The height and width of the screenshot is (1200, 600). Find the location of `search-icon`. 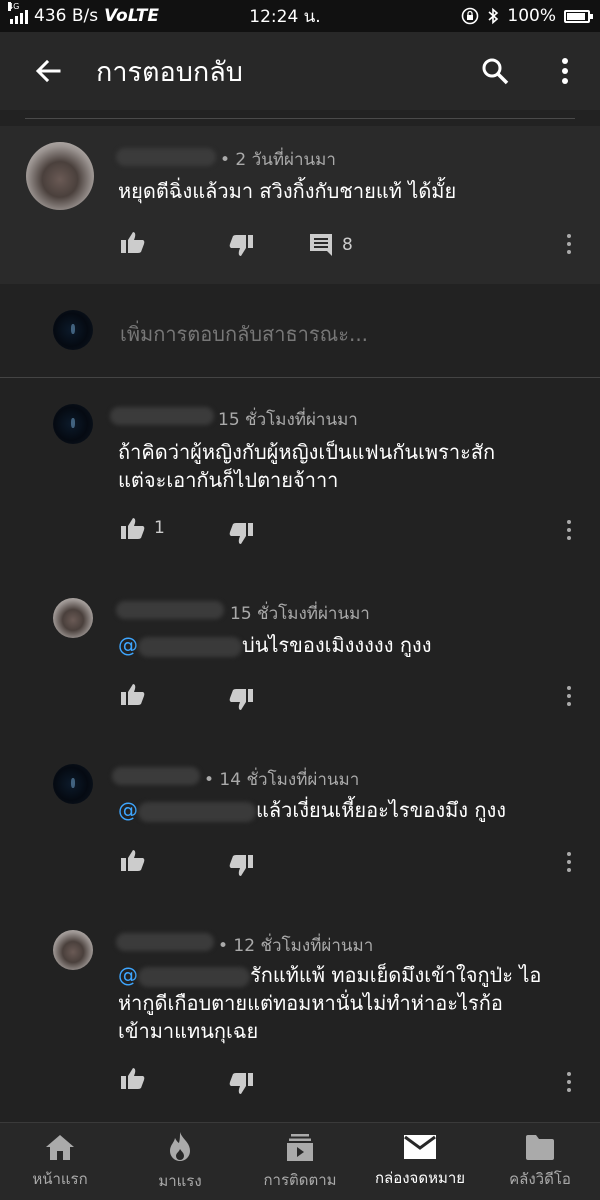

search-icon is located at coordinates (495, 71).